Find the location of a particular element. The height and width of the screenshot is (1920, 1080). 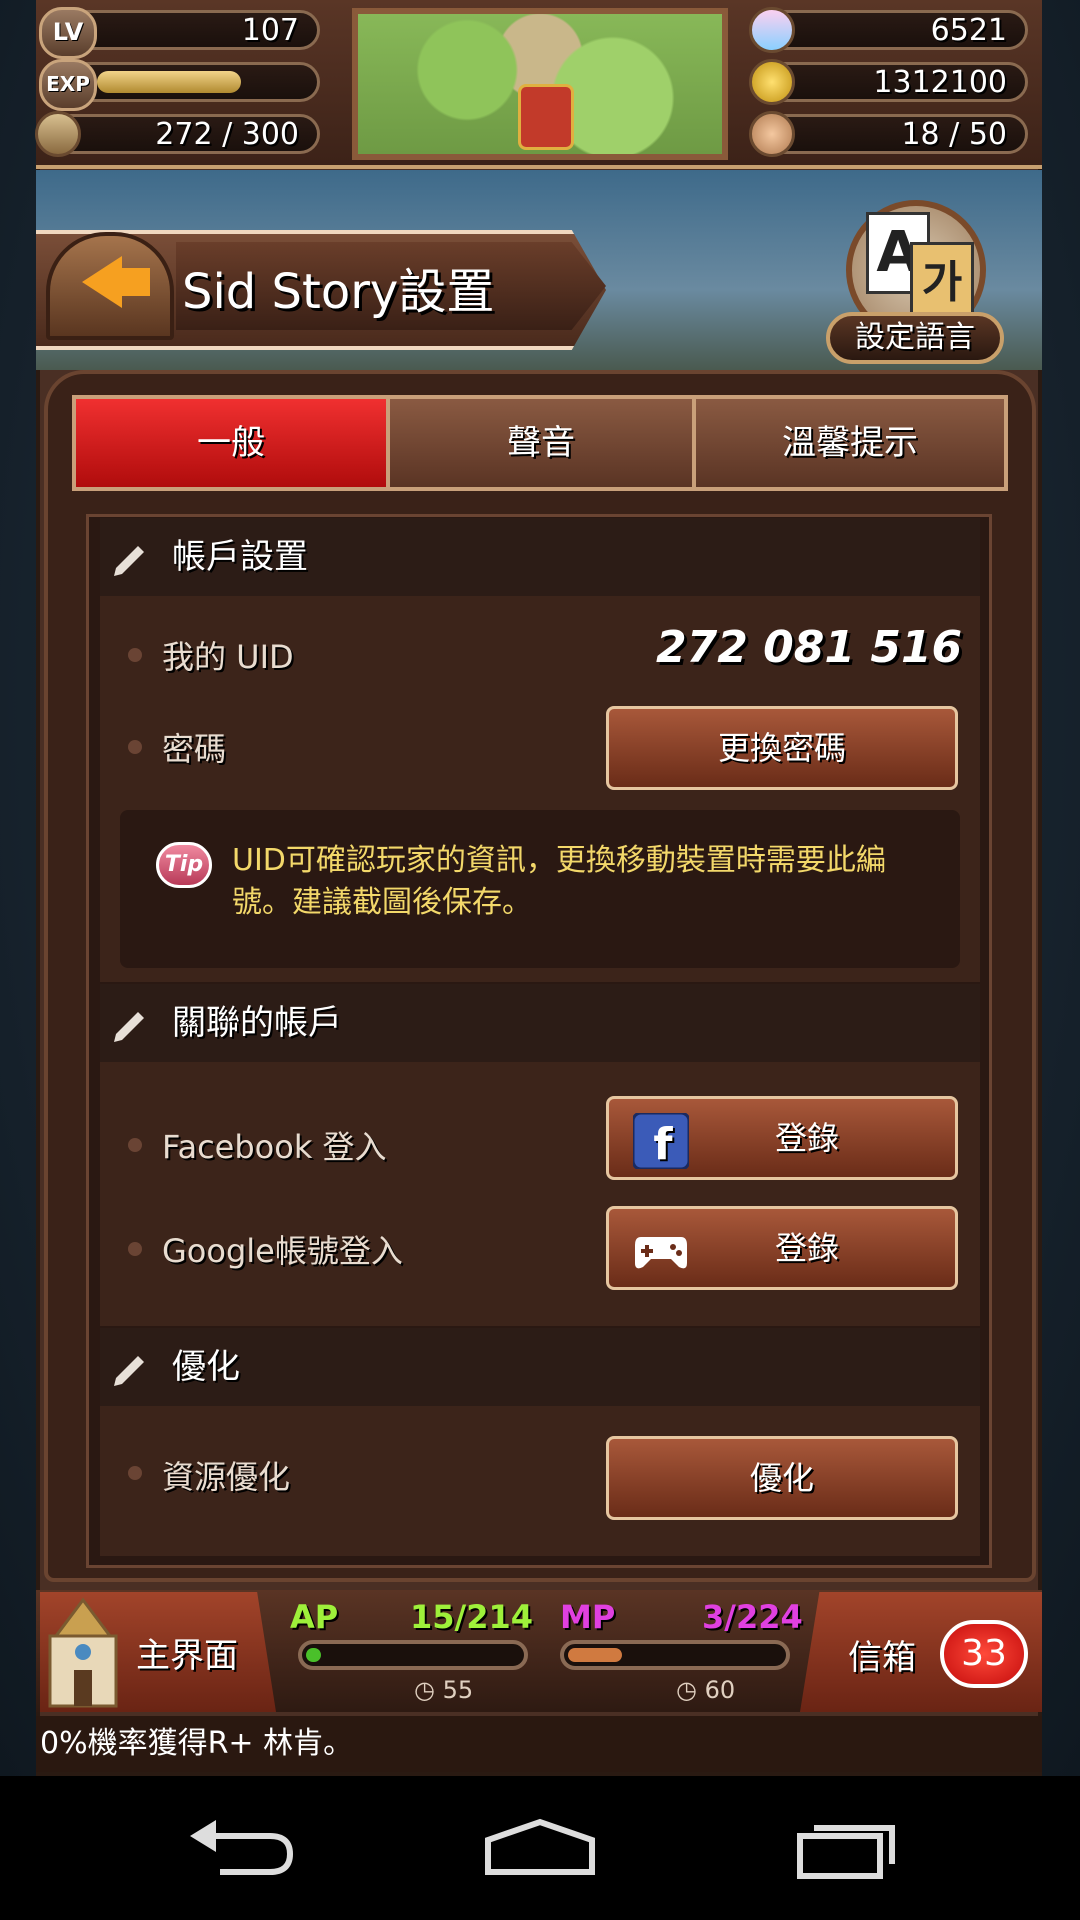

gold-value: 1312100 is located at coordinates (940, 82).